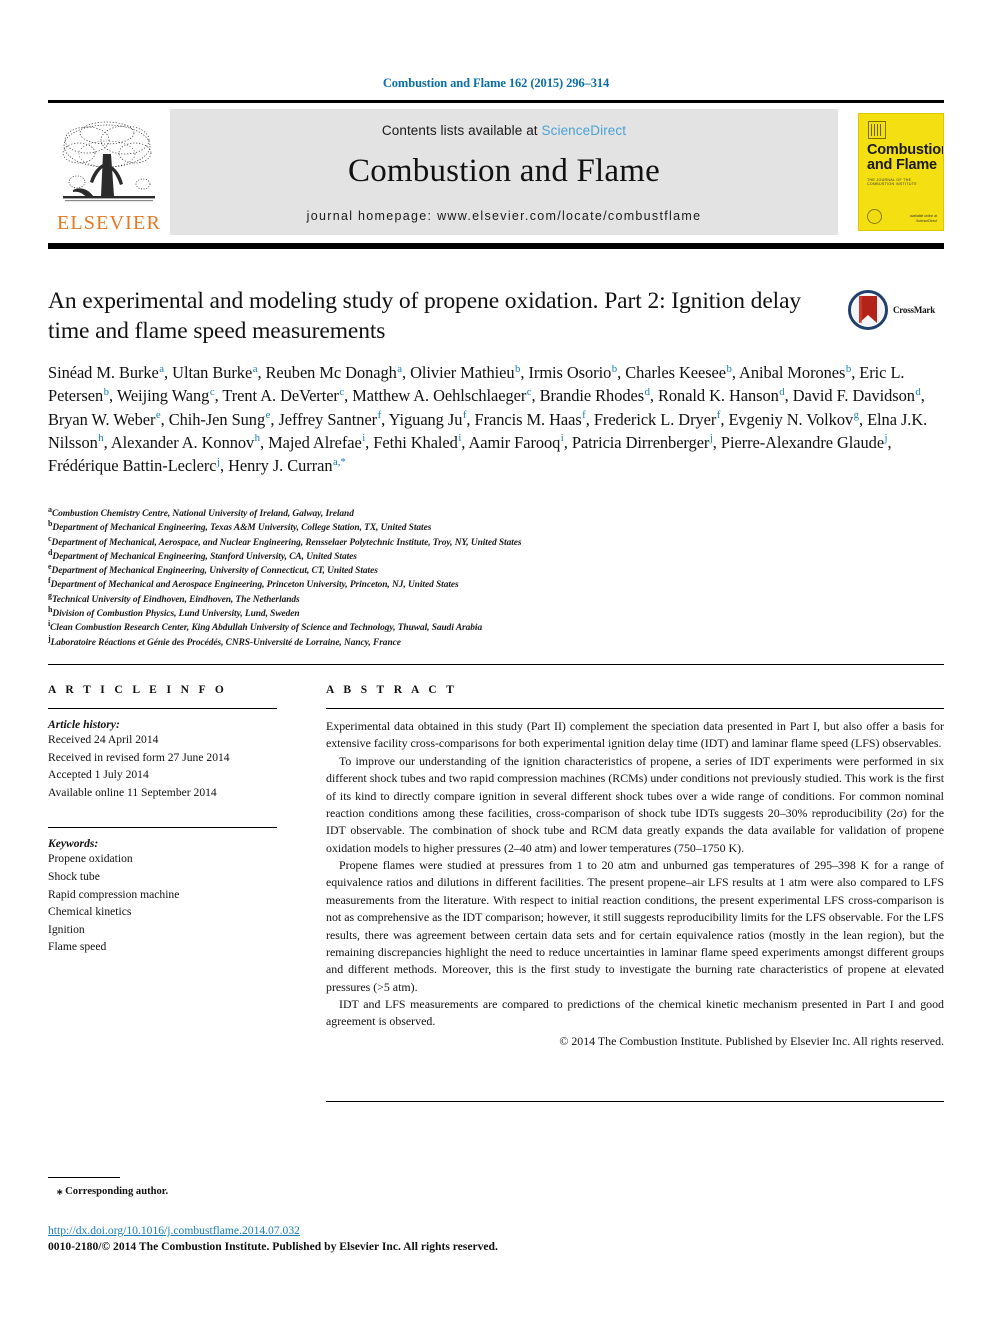 The height and width of the screenshot is (1323, 992). Describe the element at coordinates (592, 396) in the screenshot. I see `author-name: Brandie Rhodes` at that location.